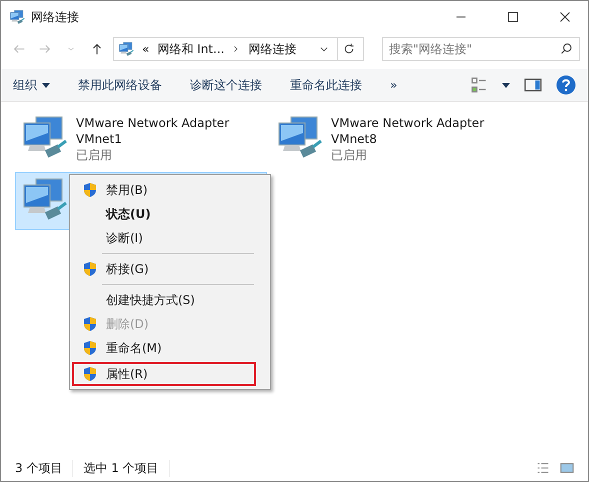  Describe the element at coordinates (170, 190) in the screenshot. I see `menu-item: 禁用(B)` at that location.